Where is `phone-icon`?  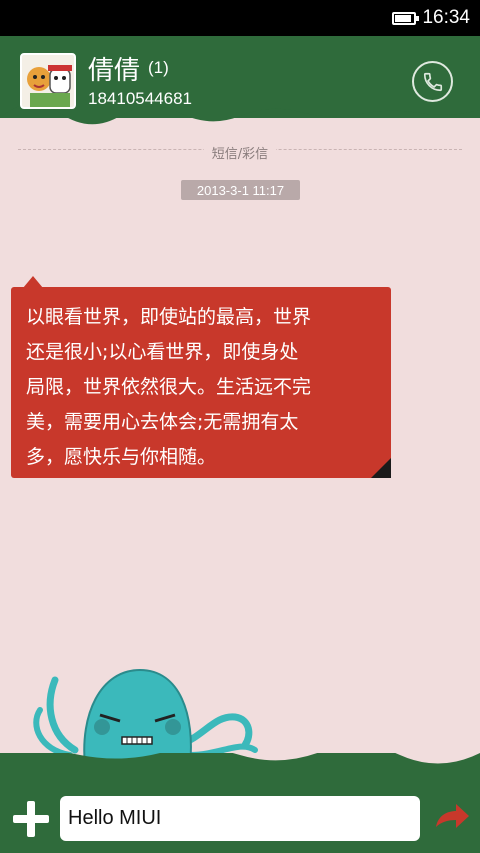 phone-icon is located at coordinates (432, 81).